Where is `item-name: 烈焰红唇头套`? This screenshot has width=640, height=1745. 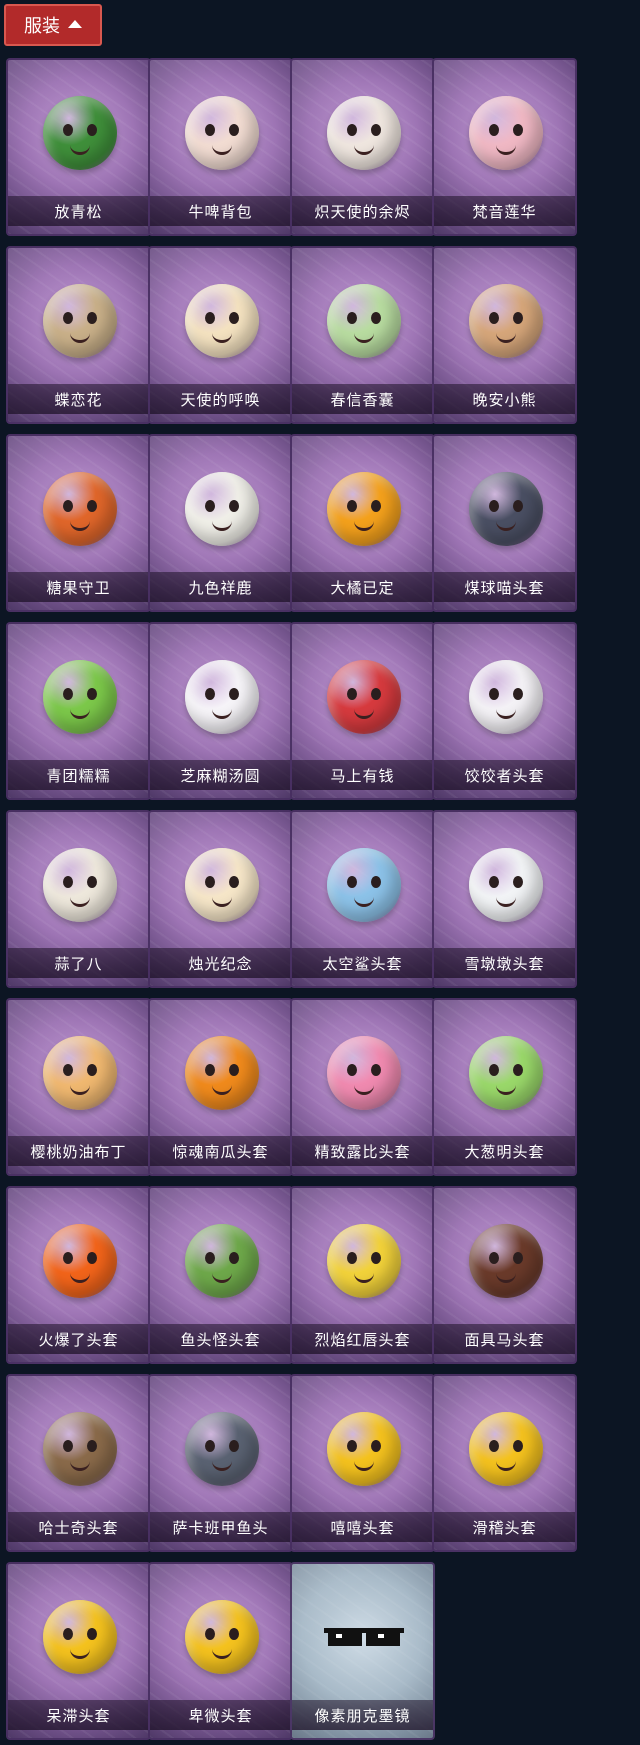 item-name: 烈焰红唇头套 is located at coordinates (362, 1339).